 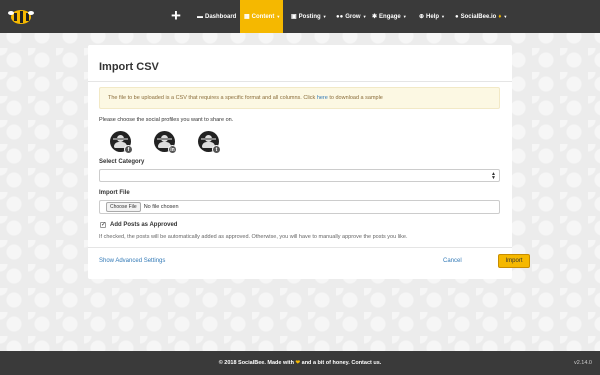 I want to click on heart-icon: ❤, so click(x=298, y=363).